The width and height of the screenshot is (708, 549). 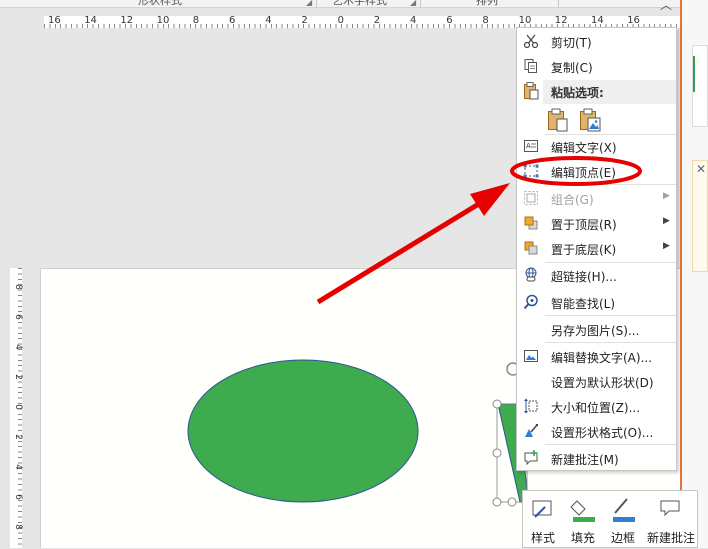 I want to click on mini-style-button: 样式, so click(x=543, y=520).